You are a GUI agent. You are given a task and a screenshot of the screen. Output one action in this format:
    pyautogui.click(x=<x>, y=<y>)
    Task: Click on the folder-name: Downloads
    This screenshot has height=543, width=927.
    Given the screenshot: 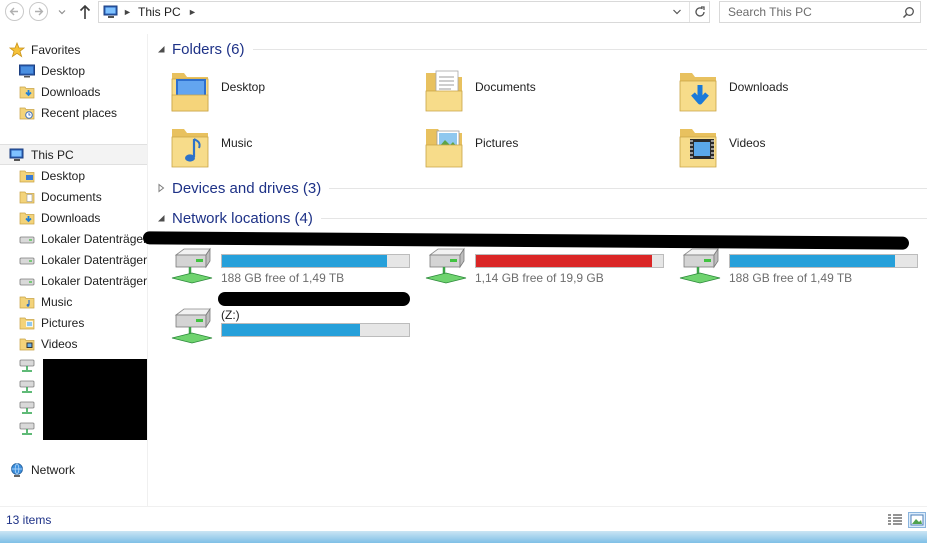 What is the action you would take?
    pyautogui.click(x=759, y=87)
    